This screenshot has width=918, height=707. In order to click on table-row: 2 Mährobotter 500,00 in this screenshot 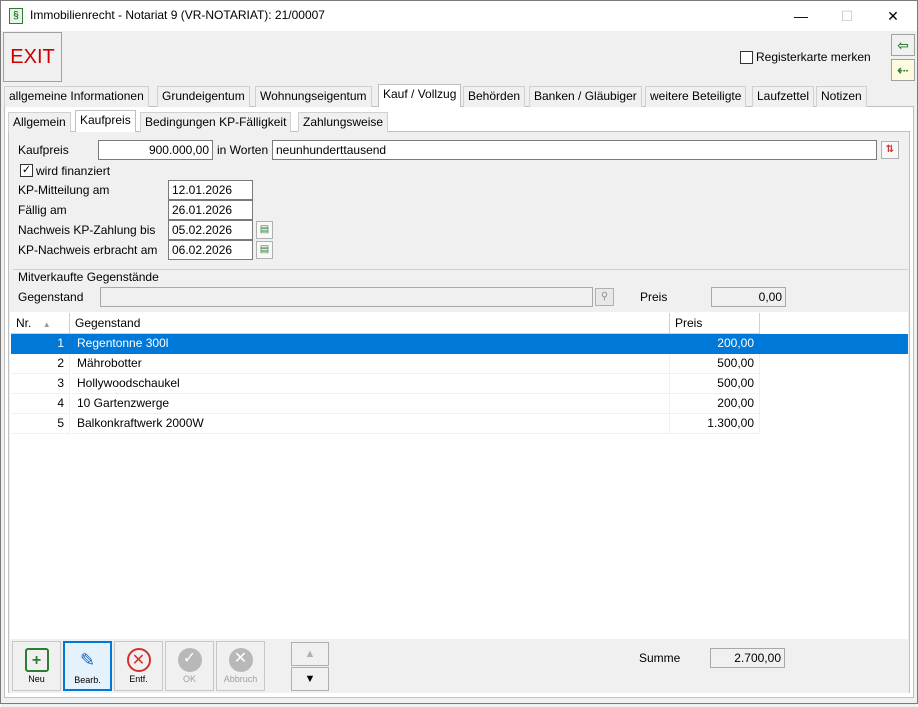, I will do `click(459, 364)`.